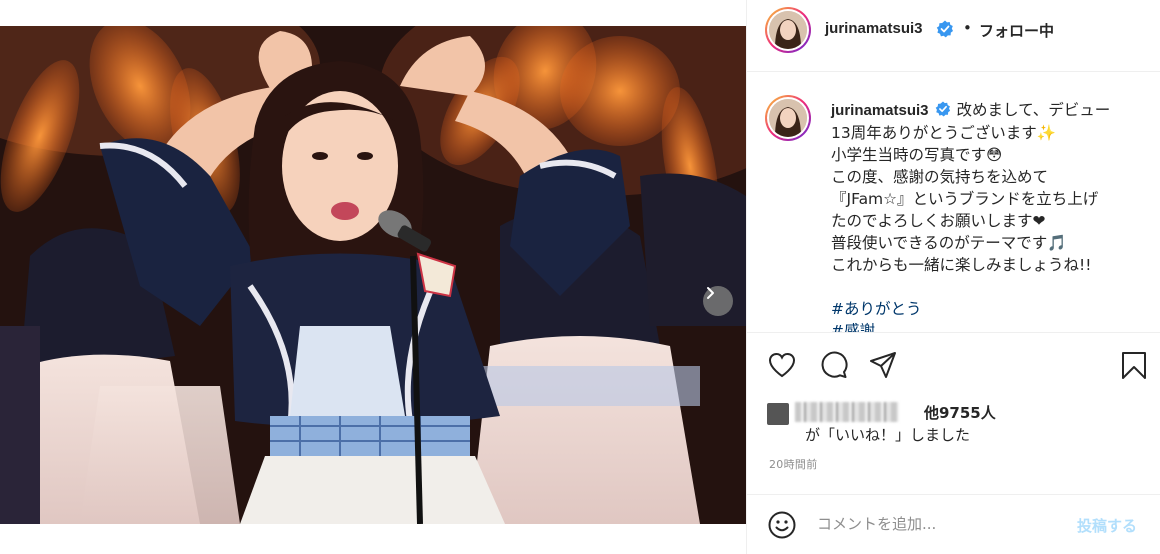 This screenshot has height=554, width=1160. I want to click on comment-form: 投稿する, so click(953, 524).